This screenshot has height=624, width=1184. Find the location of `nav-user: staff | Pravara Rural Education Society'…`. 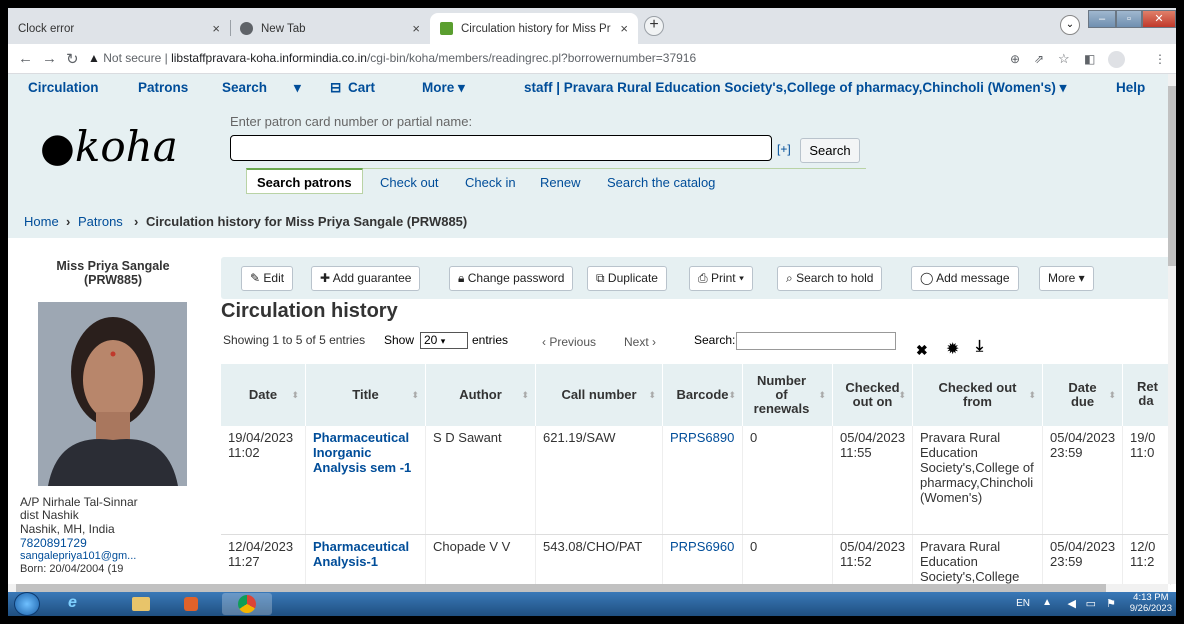

nav-user: staff | Pravara Rural Education Society'… is located at coordinates (795, 88).